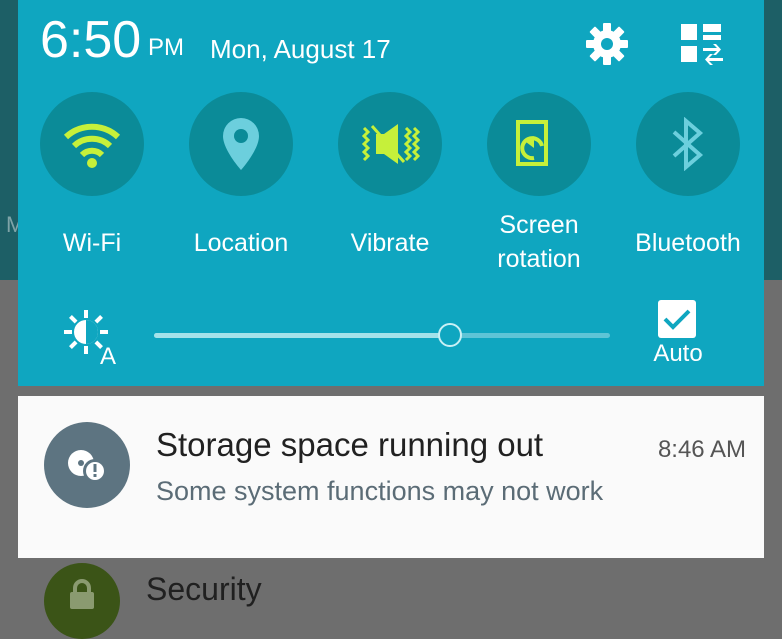  I want to click on toggle-vibrate-button, so click(390, 144).